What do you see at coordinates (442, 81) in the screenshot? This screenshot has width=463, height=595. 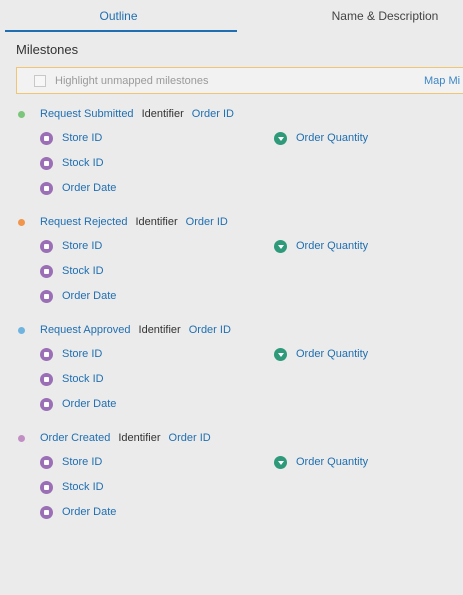 I see `map-milestones-link: Map Mi` at bounding box center [442, 81].